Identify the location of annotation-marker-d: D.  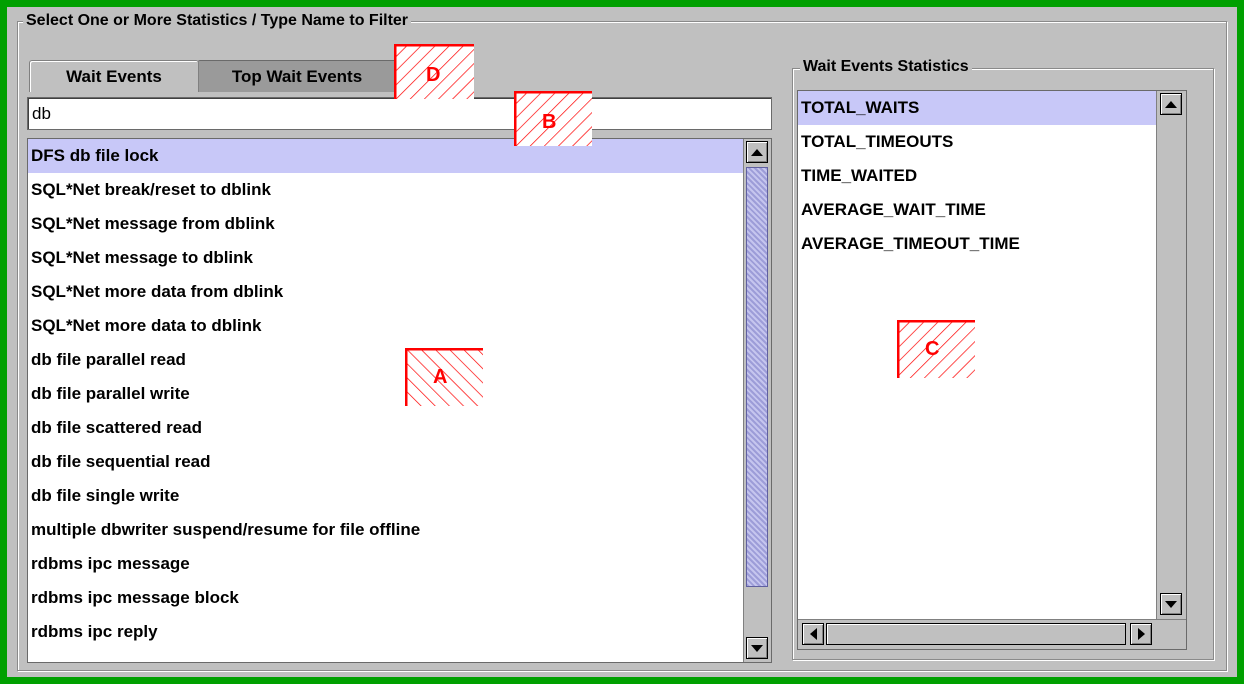
(433, 71).